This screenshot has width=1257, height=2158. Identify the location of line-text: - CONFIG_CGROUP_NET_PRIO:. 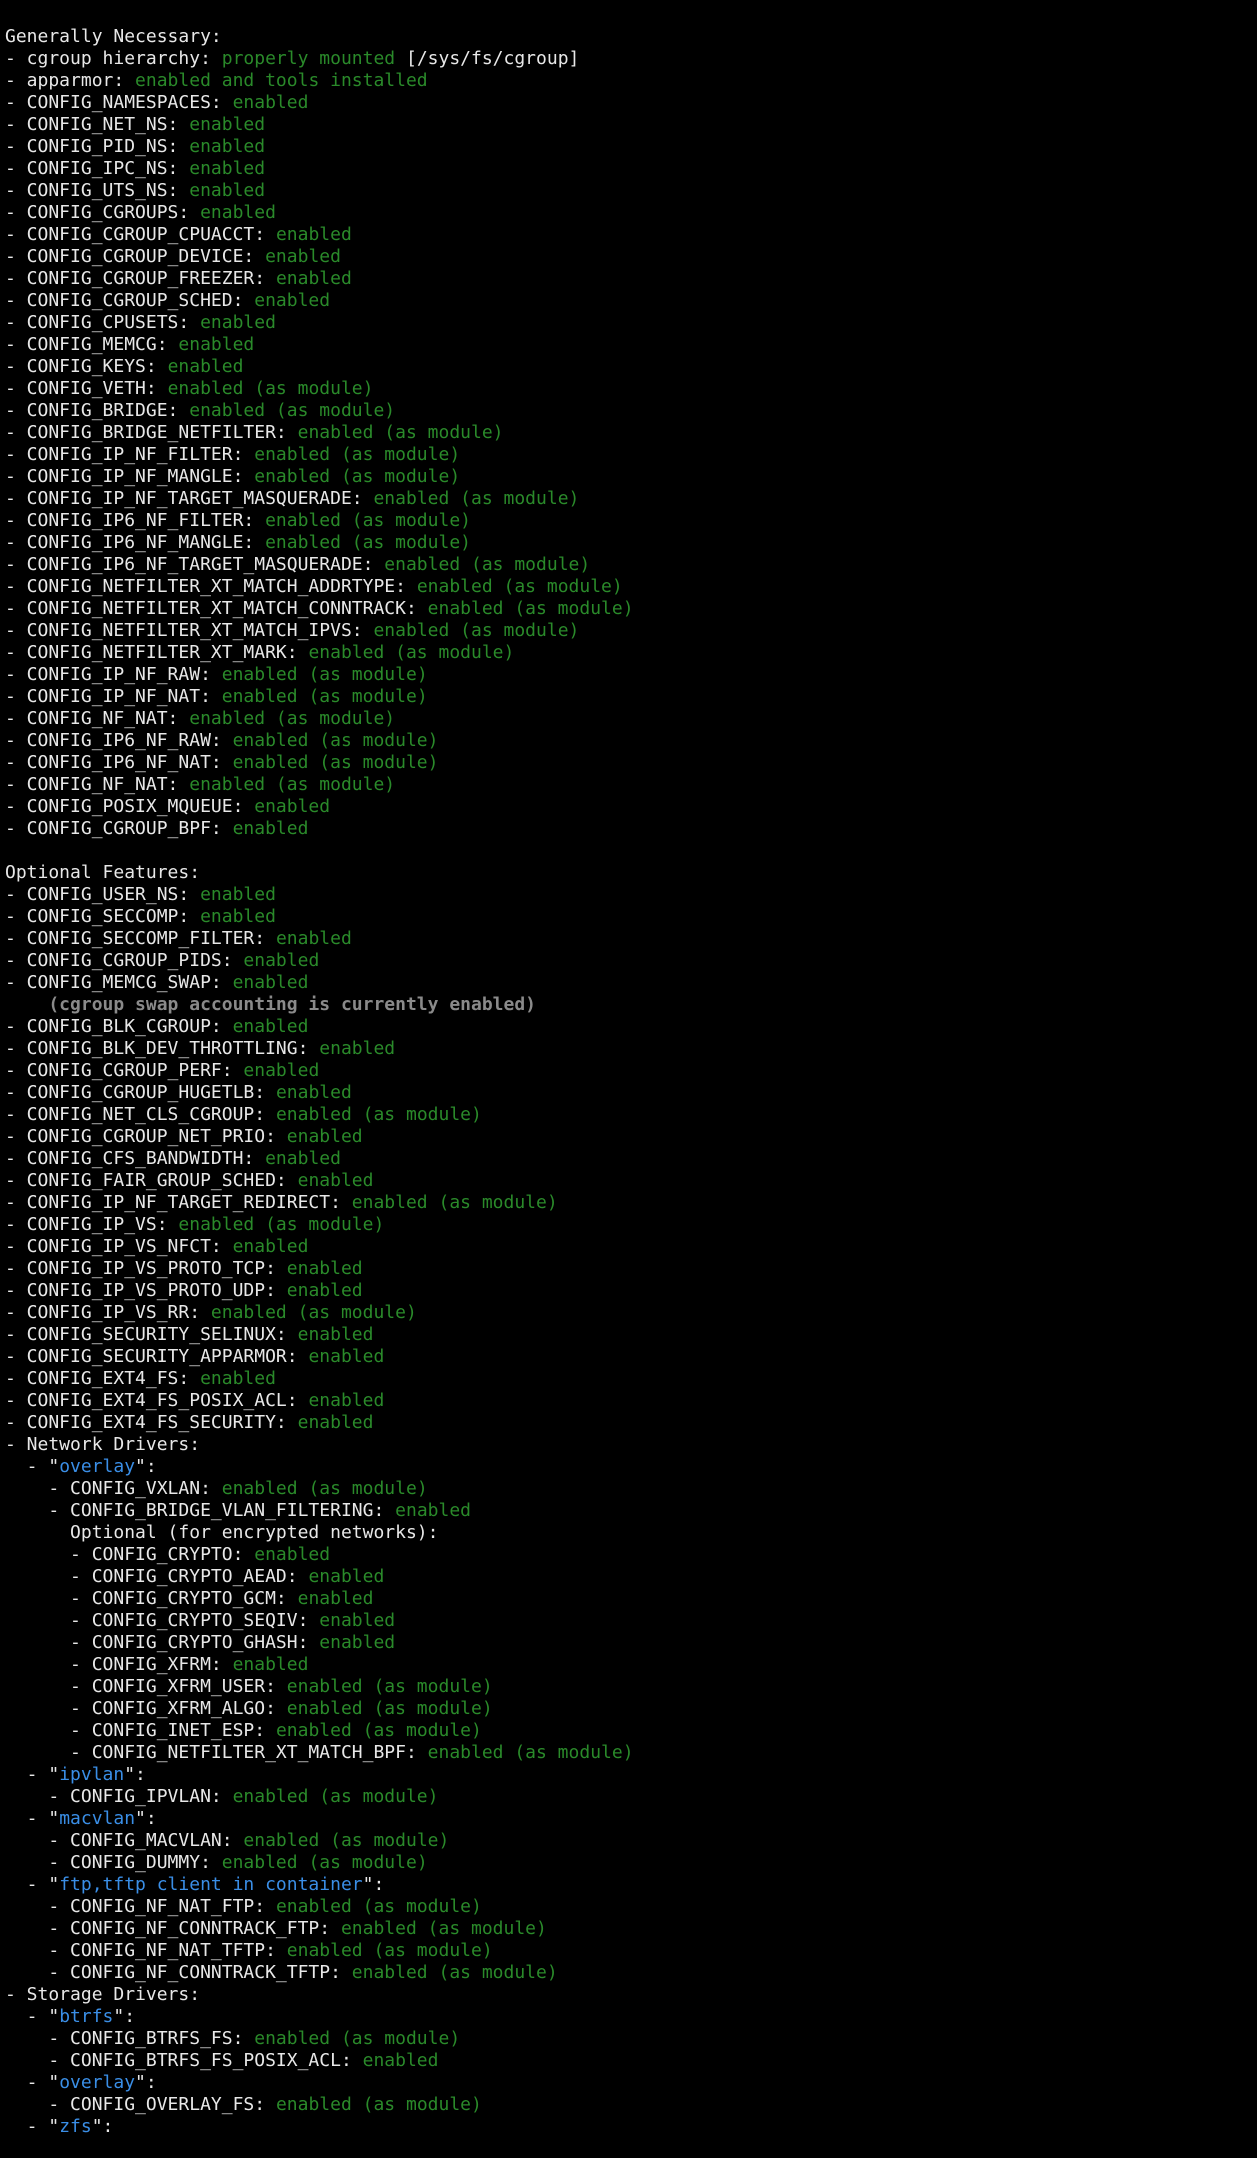
(146, 1136).